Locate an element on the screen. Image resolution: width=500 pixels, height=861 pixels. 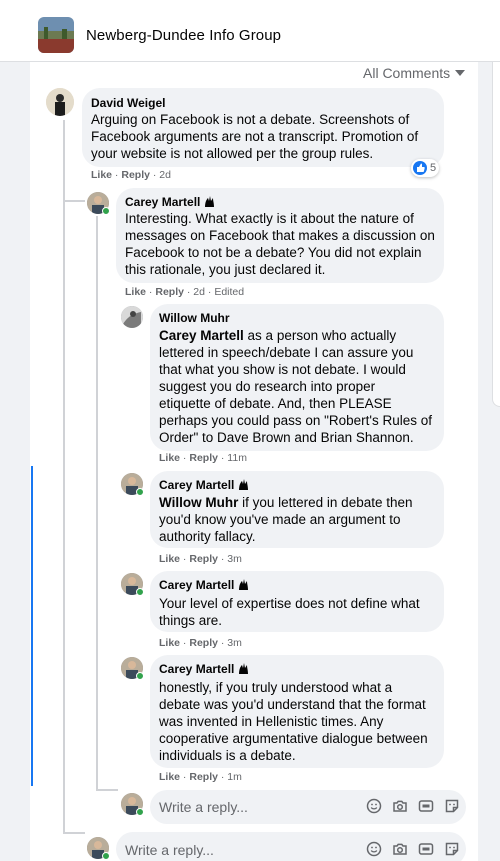
timestamp: 11m is located at coordinates (237, 458).